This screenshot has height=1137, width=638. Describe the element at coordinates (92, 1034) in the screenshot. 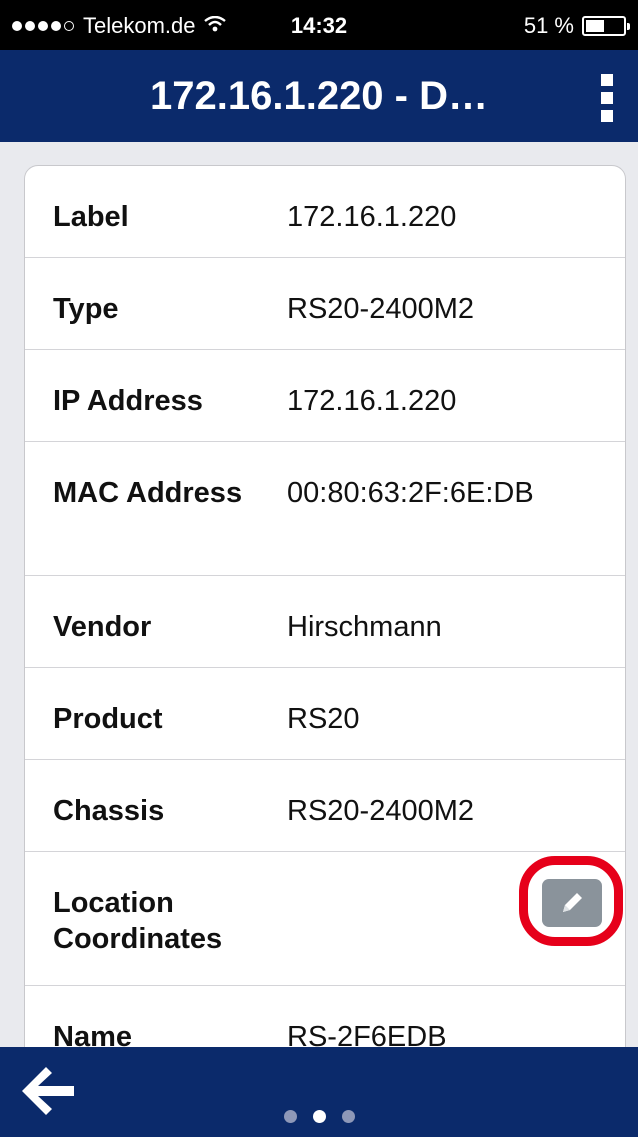

I see `detail-label: Name` at that location.